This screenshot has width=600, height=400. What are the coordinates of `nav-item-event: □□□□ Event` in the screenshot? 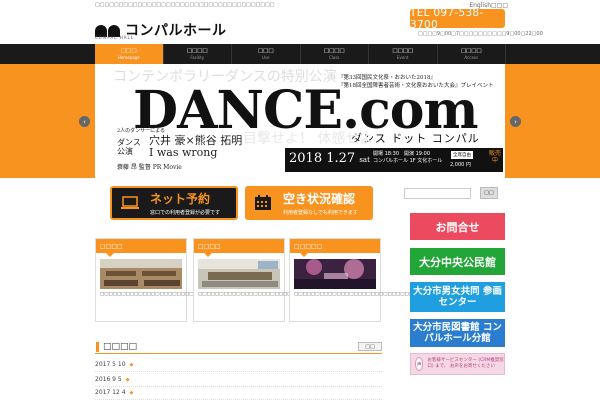 It's located at (403, 54).